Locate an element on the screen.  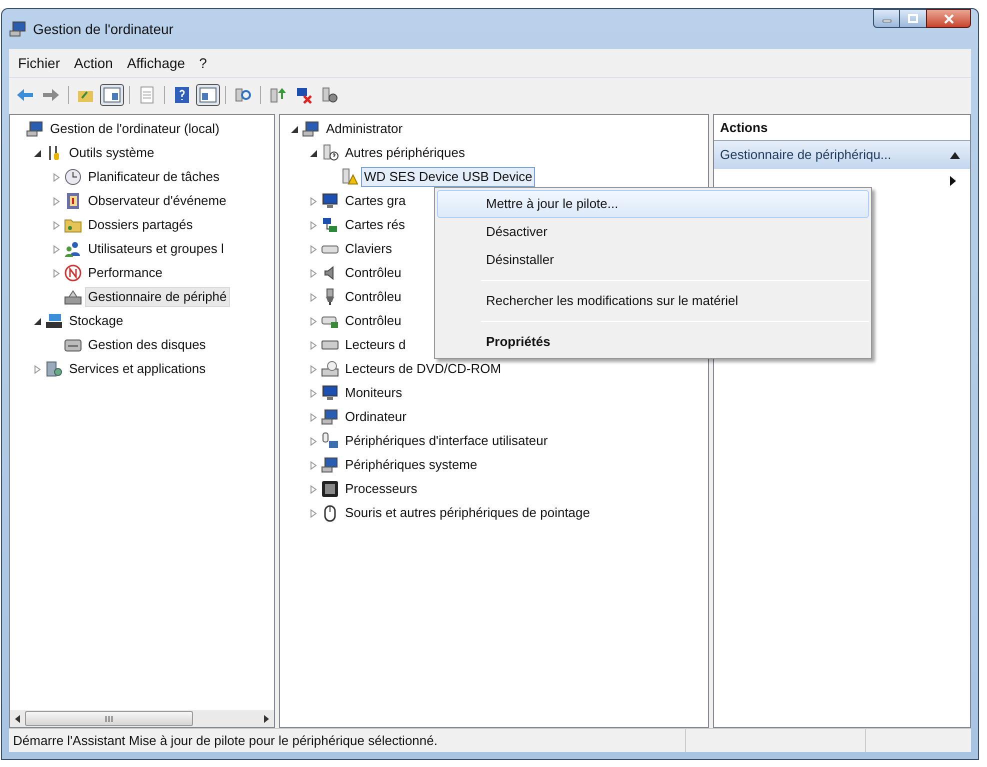
scroll-left-icon is located at coordinates (17, 718).